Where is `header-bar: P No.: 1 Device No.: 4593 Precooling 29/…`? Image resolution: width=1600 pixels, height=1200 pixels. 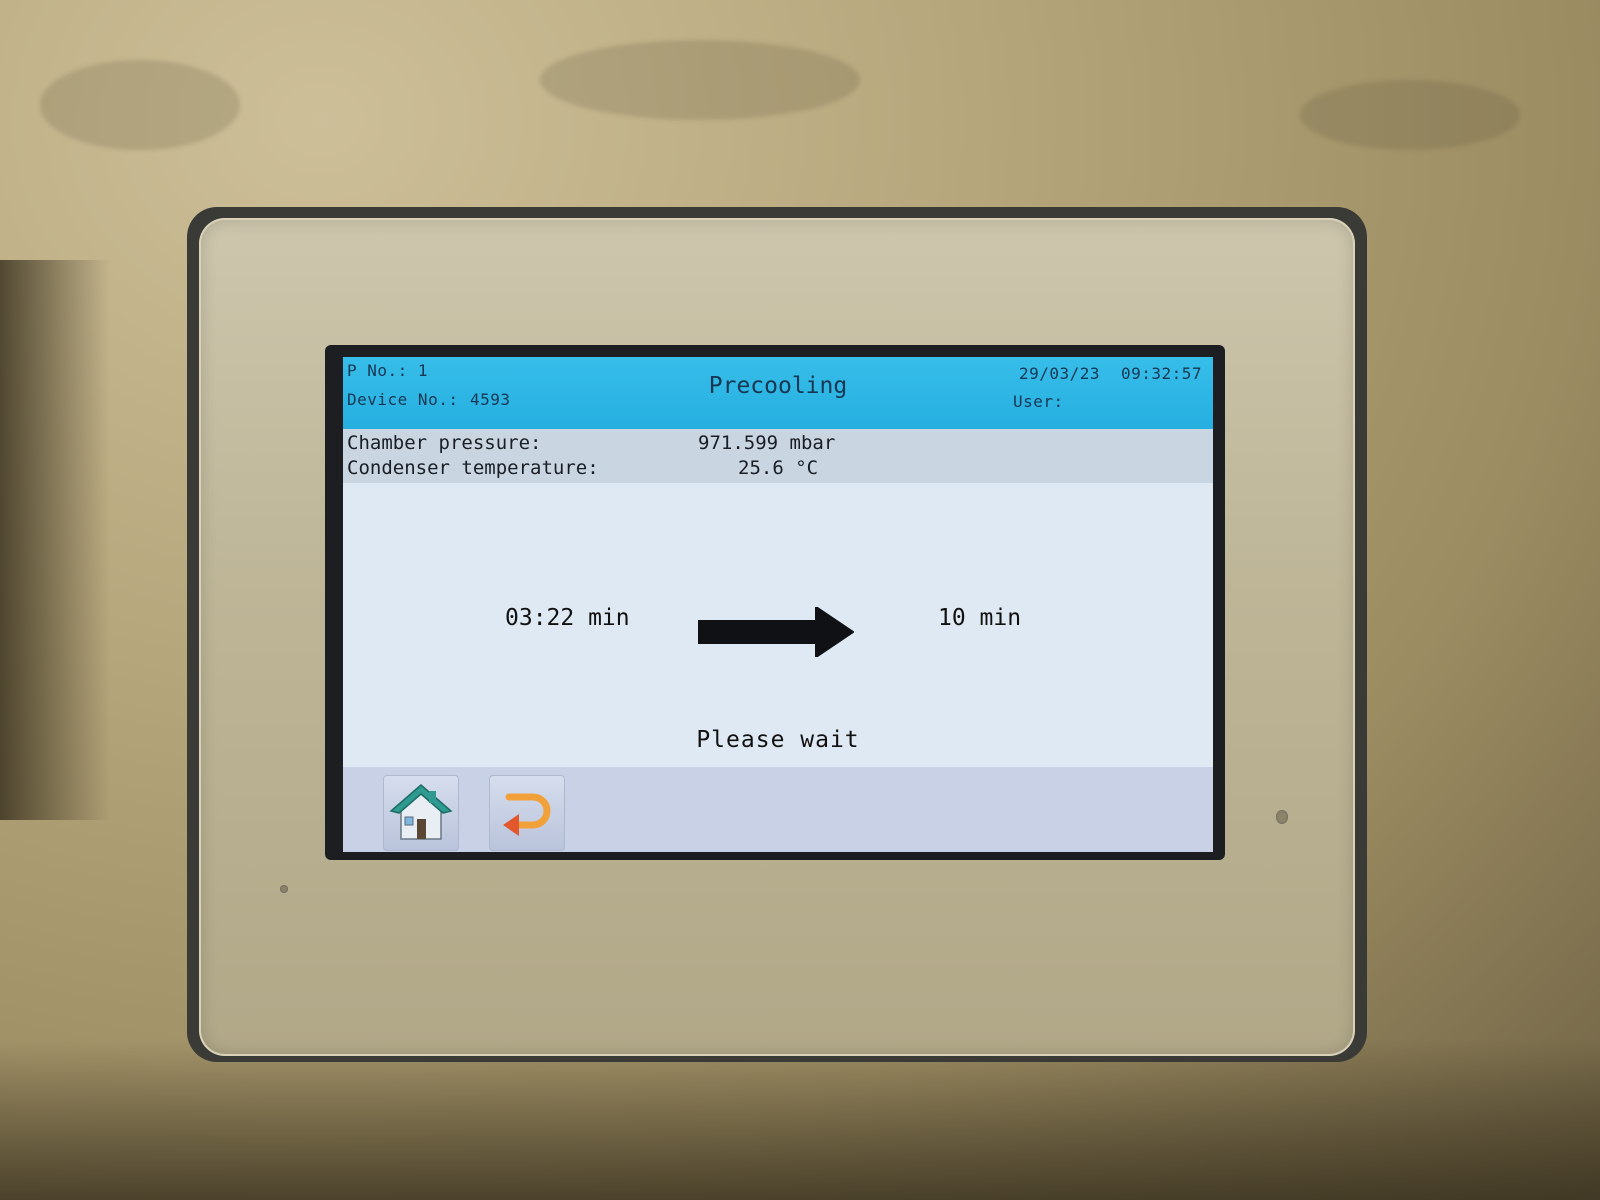 header-bar: P No.: 1 Device No.: 4593 Precooling 29/… is located at coordinates (778, 393).